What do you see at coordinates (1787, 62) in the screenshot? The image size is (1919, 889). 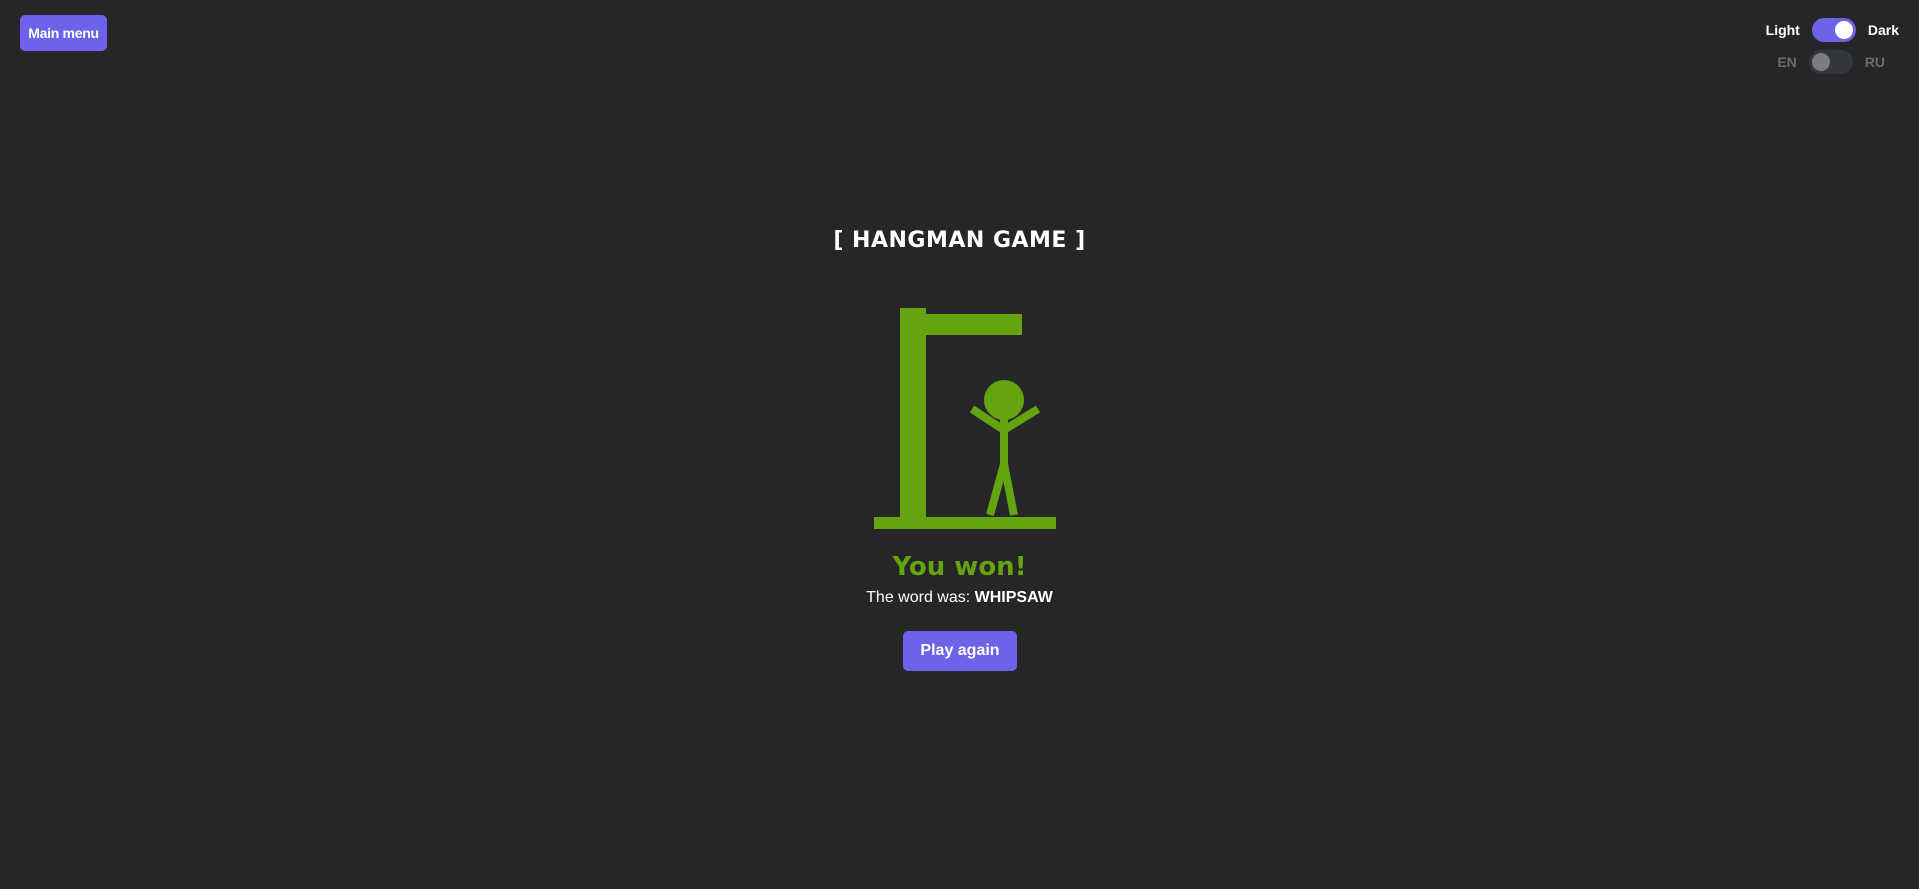 I see `language-en-label: EN` at bounding box center [1787, 62].